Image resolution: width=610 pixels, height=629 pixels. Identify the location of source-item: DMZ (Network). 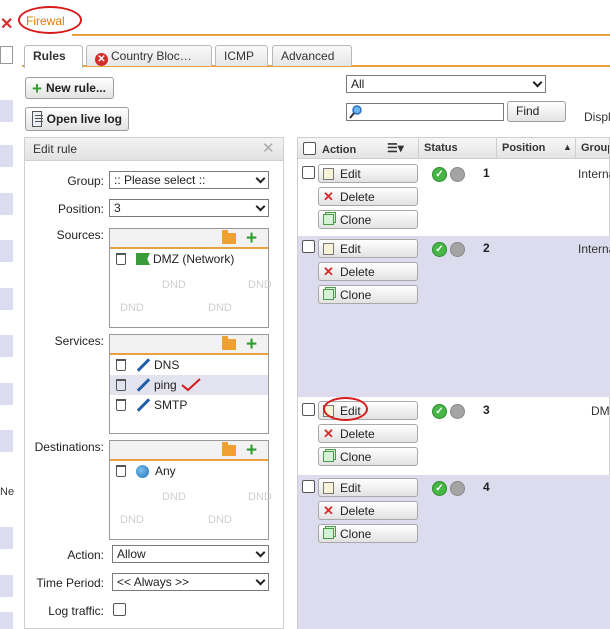
(189, 259).